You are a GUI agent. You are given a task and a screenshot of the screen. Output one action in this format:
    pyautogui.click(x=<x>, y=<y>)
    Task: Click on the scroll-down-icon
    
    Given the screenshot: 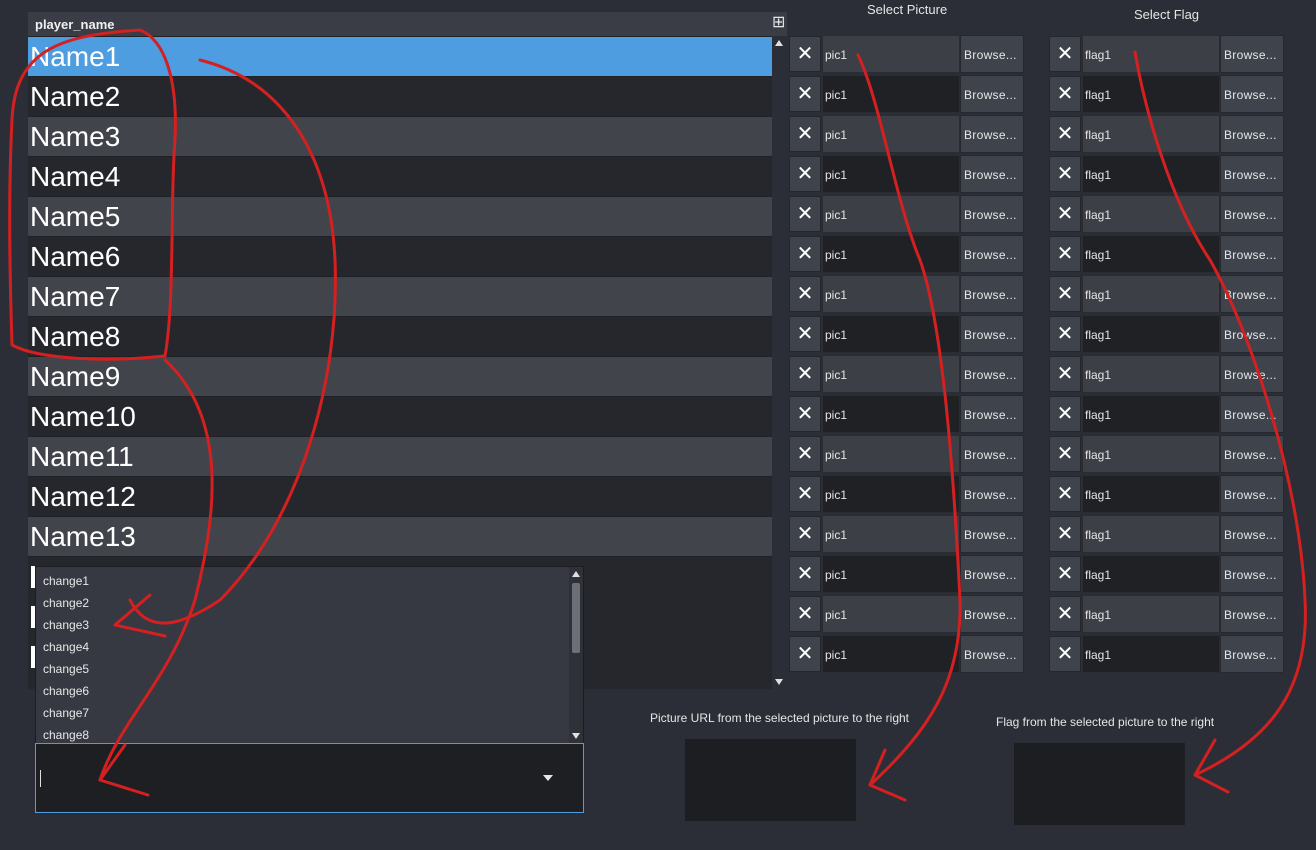 What is the action you would take?
    pyautogui.click(x=779, y=682)
    